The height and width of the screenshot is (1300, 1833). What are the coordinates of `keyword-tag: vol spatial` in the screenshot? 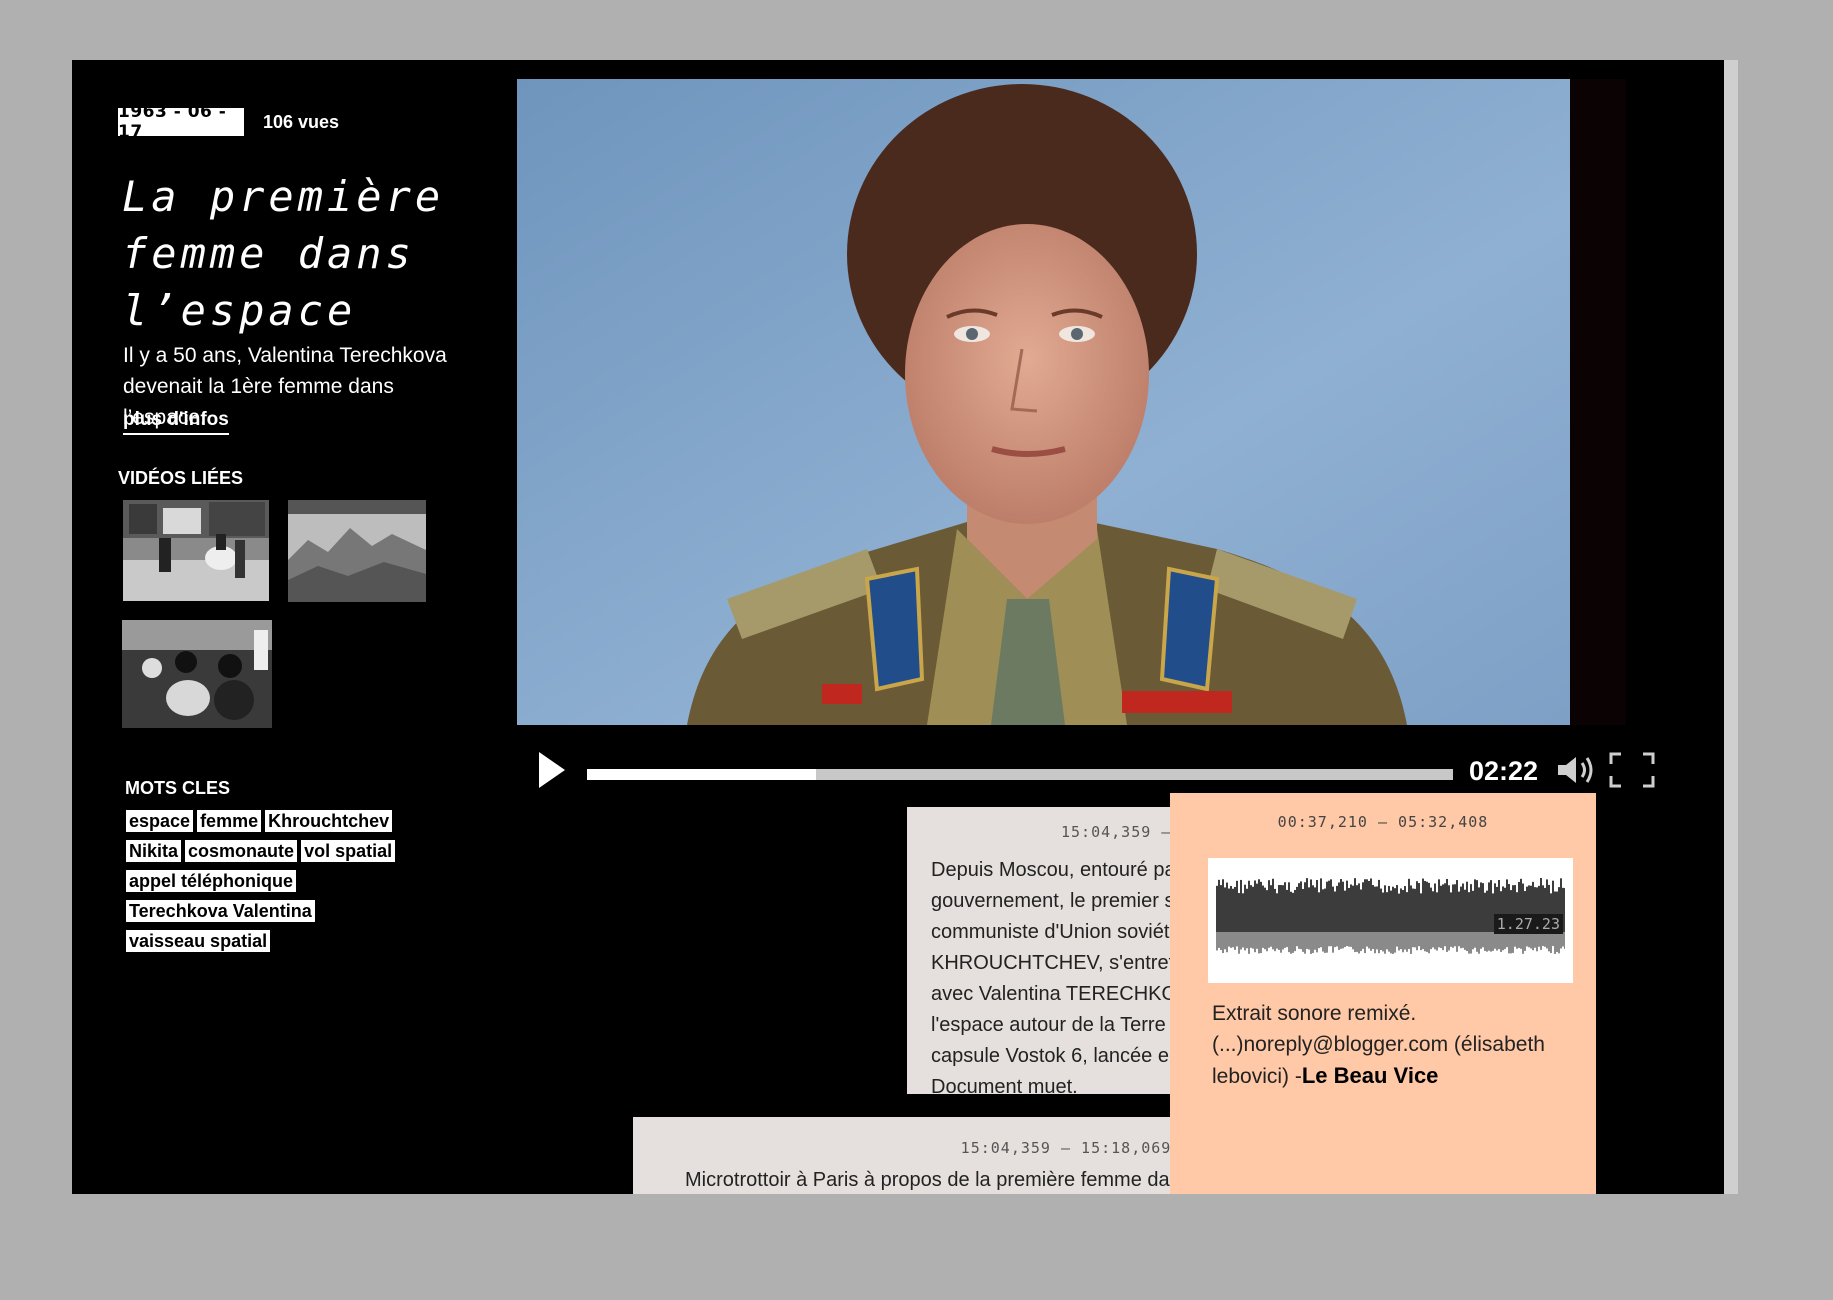 It's located at (348, 851).